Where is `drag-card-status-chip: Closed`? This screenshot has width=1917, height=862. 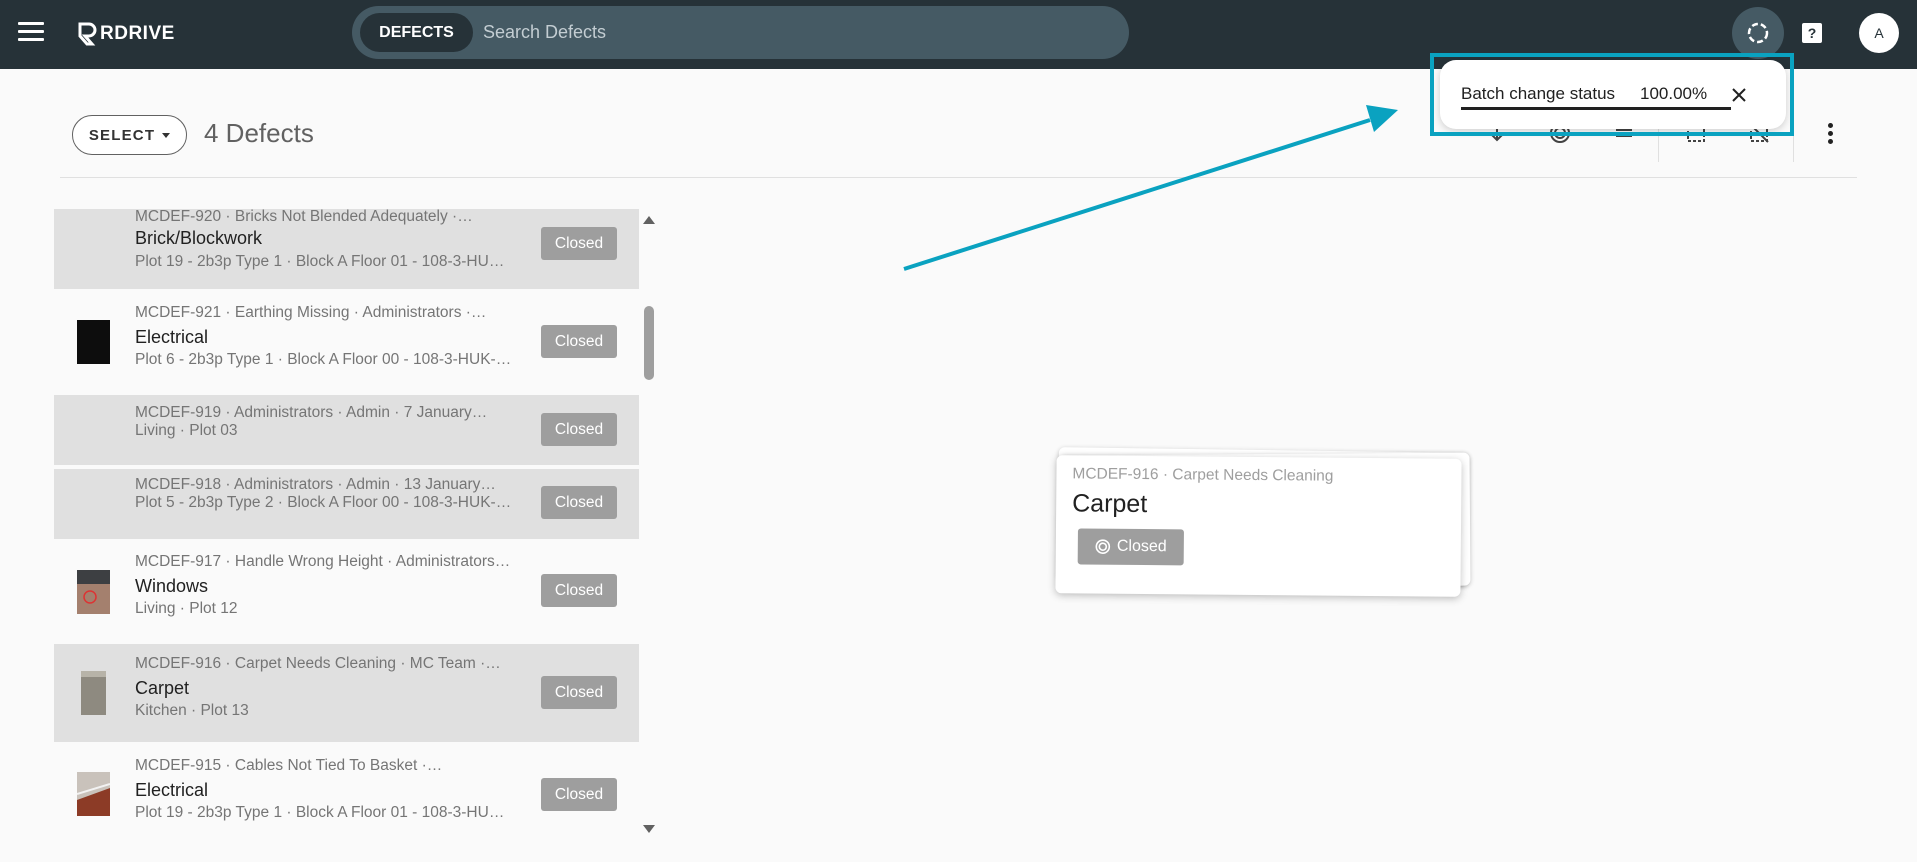
drag-card-status-chip: Closed is located at coordinates (1130, 547).